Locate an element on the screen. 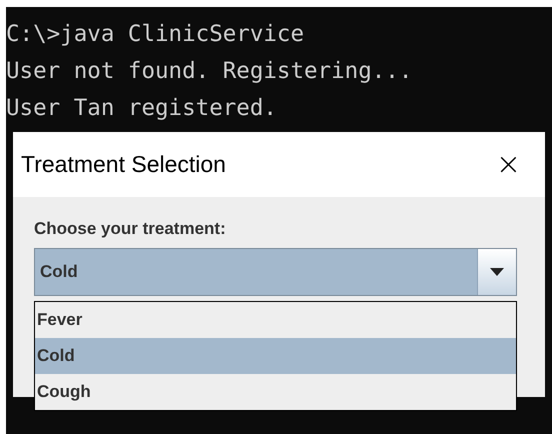 This screenshot has height=434, width=552. dropdown-arrow-button is located at coordinates (497, 272).